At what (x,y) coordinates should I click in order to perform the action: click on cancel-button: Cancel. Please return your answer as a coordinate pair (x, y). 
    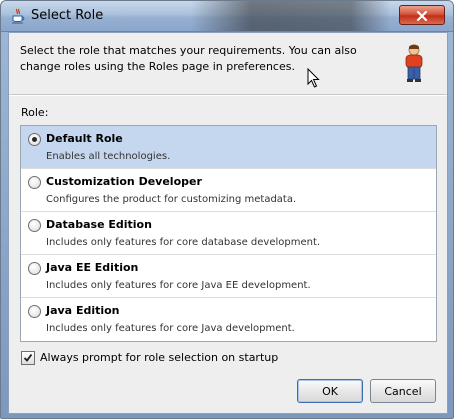
    Looking at the image, I should click on (403, 391).